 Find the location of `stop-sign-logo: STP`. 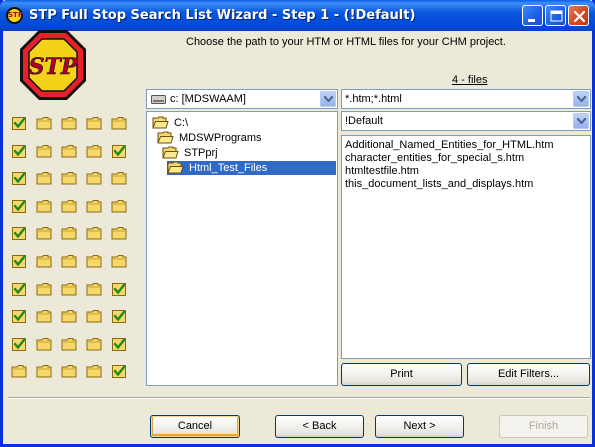

stop-sign-logo: STP is located at coordinates (53, 66).